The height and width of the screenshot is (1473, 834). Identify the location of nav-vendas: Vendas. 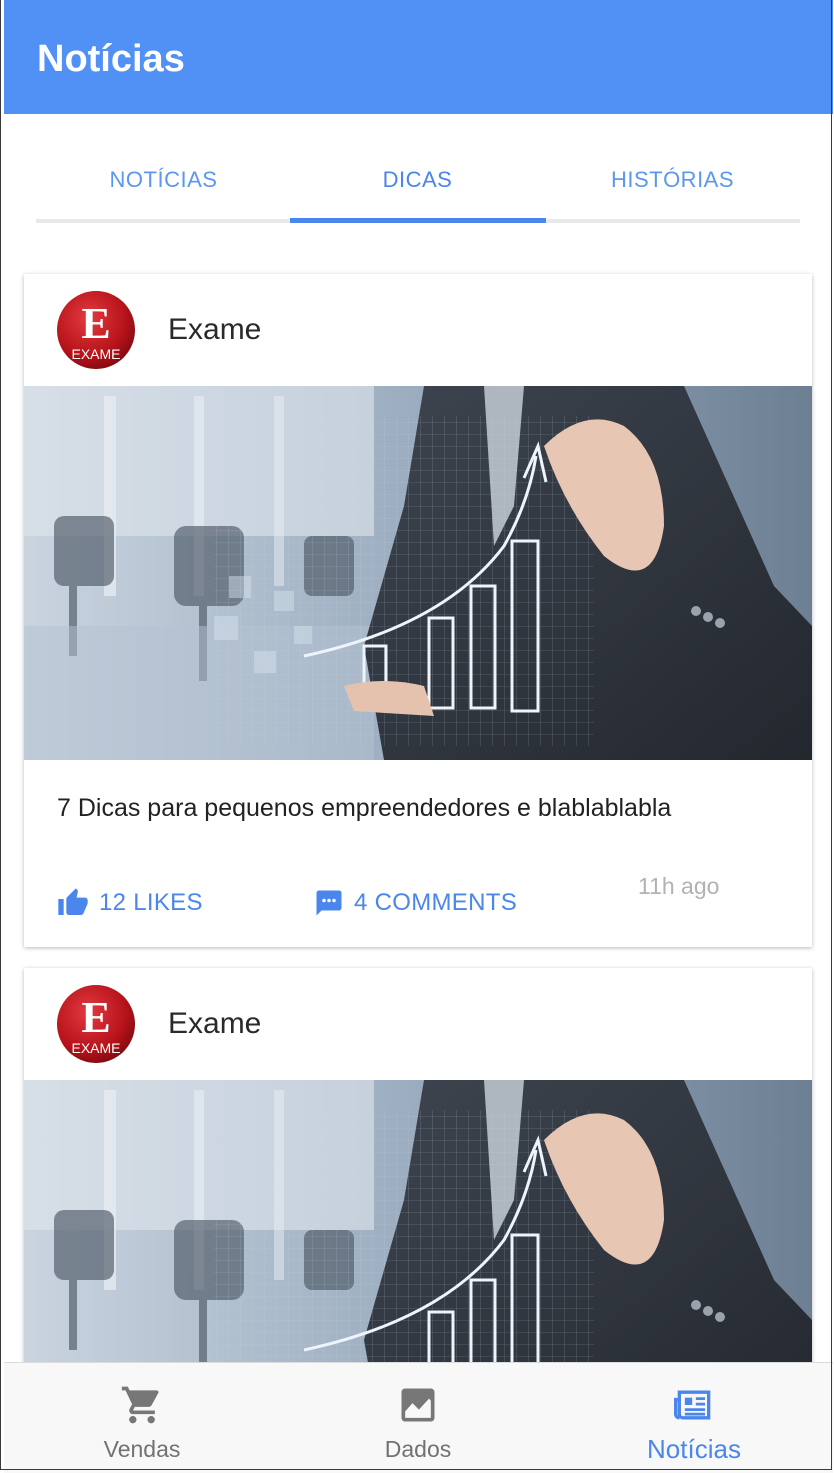
(142, 1418).